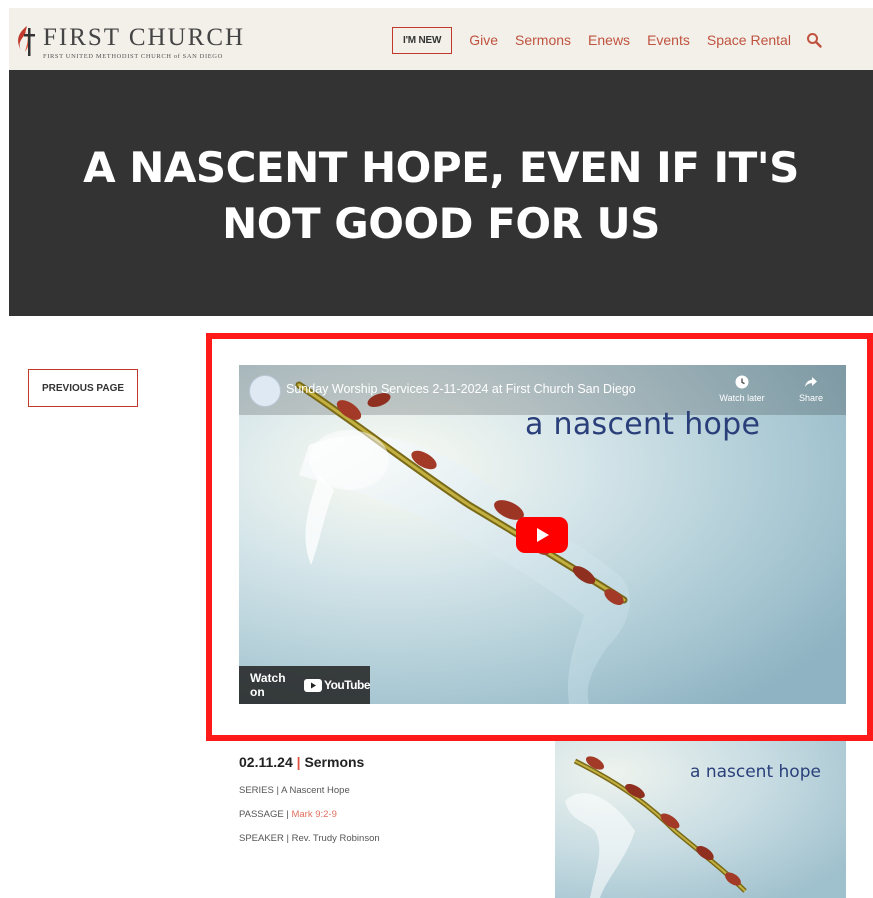 The image size is (873, 898). I want to click on nav-space-rental: Space Rental, so click(749, 40).